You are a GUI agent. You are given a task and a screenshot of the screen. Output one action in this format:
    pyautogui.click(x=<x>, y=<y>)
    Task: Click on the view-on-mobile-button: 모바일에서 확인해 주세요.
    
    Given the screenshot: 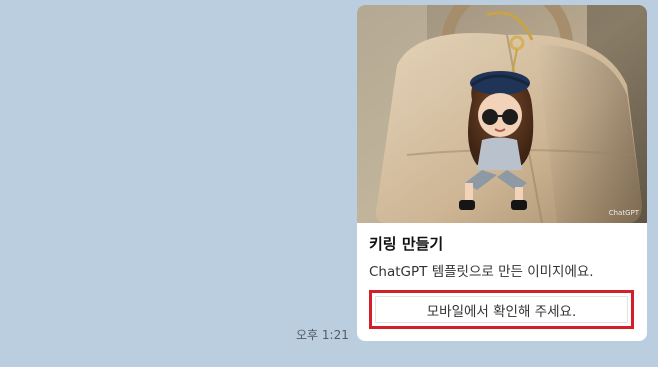 What is the action you would take?
    pyautogui.click(x=501, y=309)
    